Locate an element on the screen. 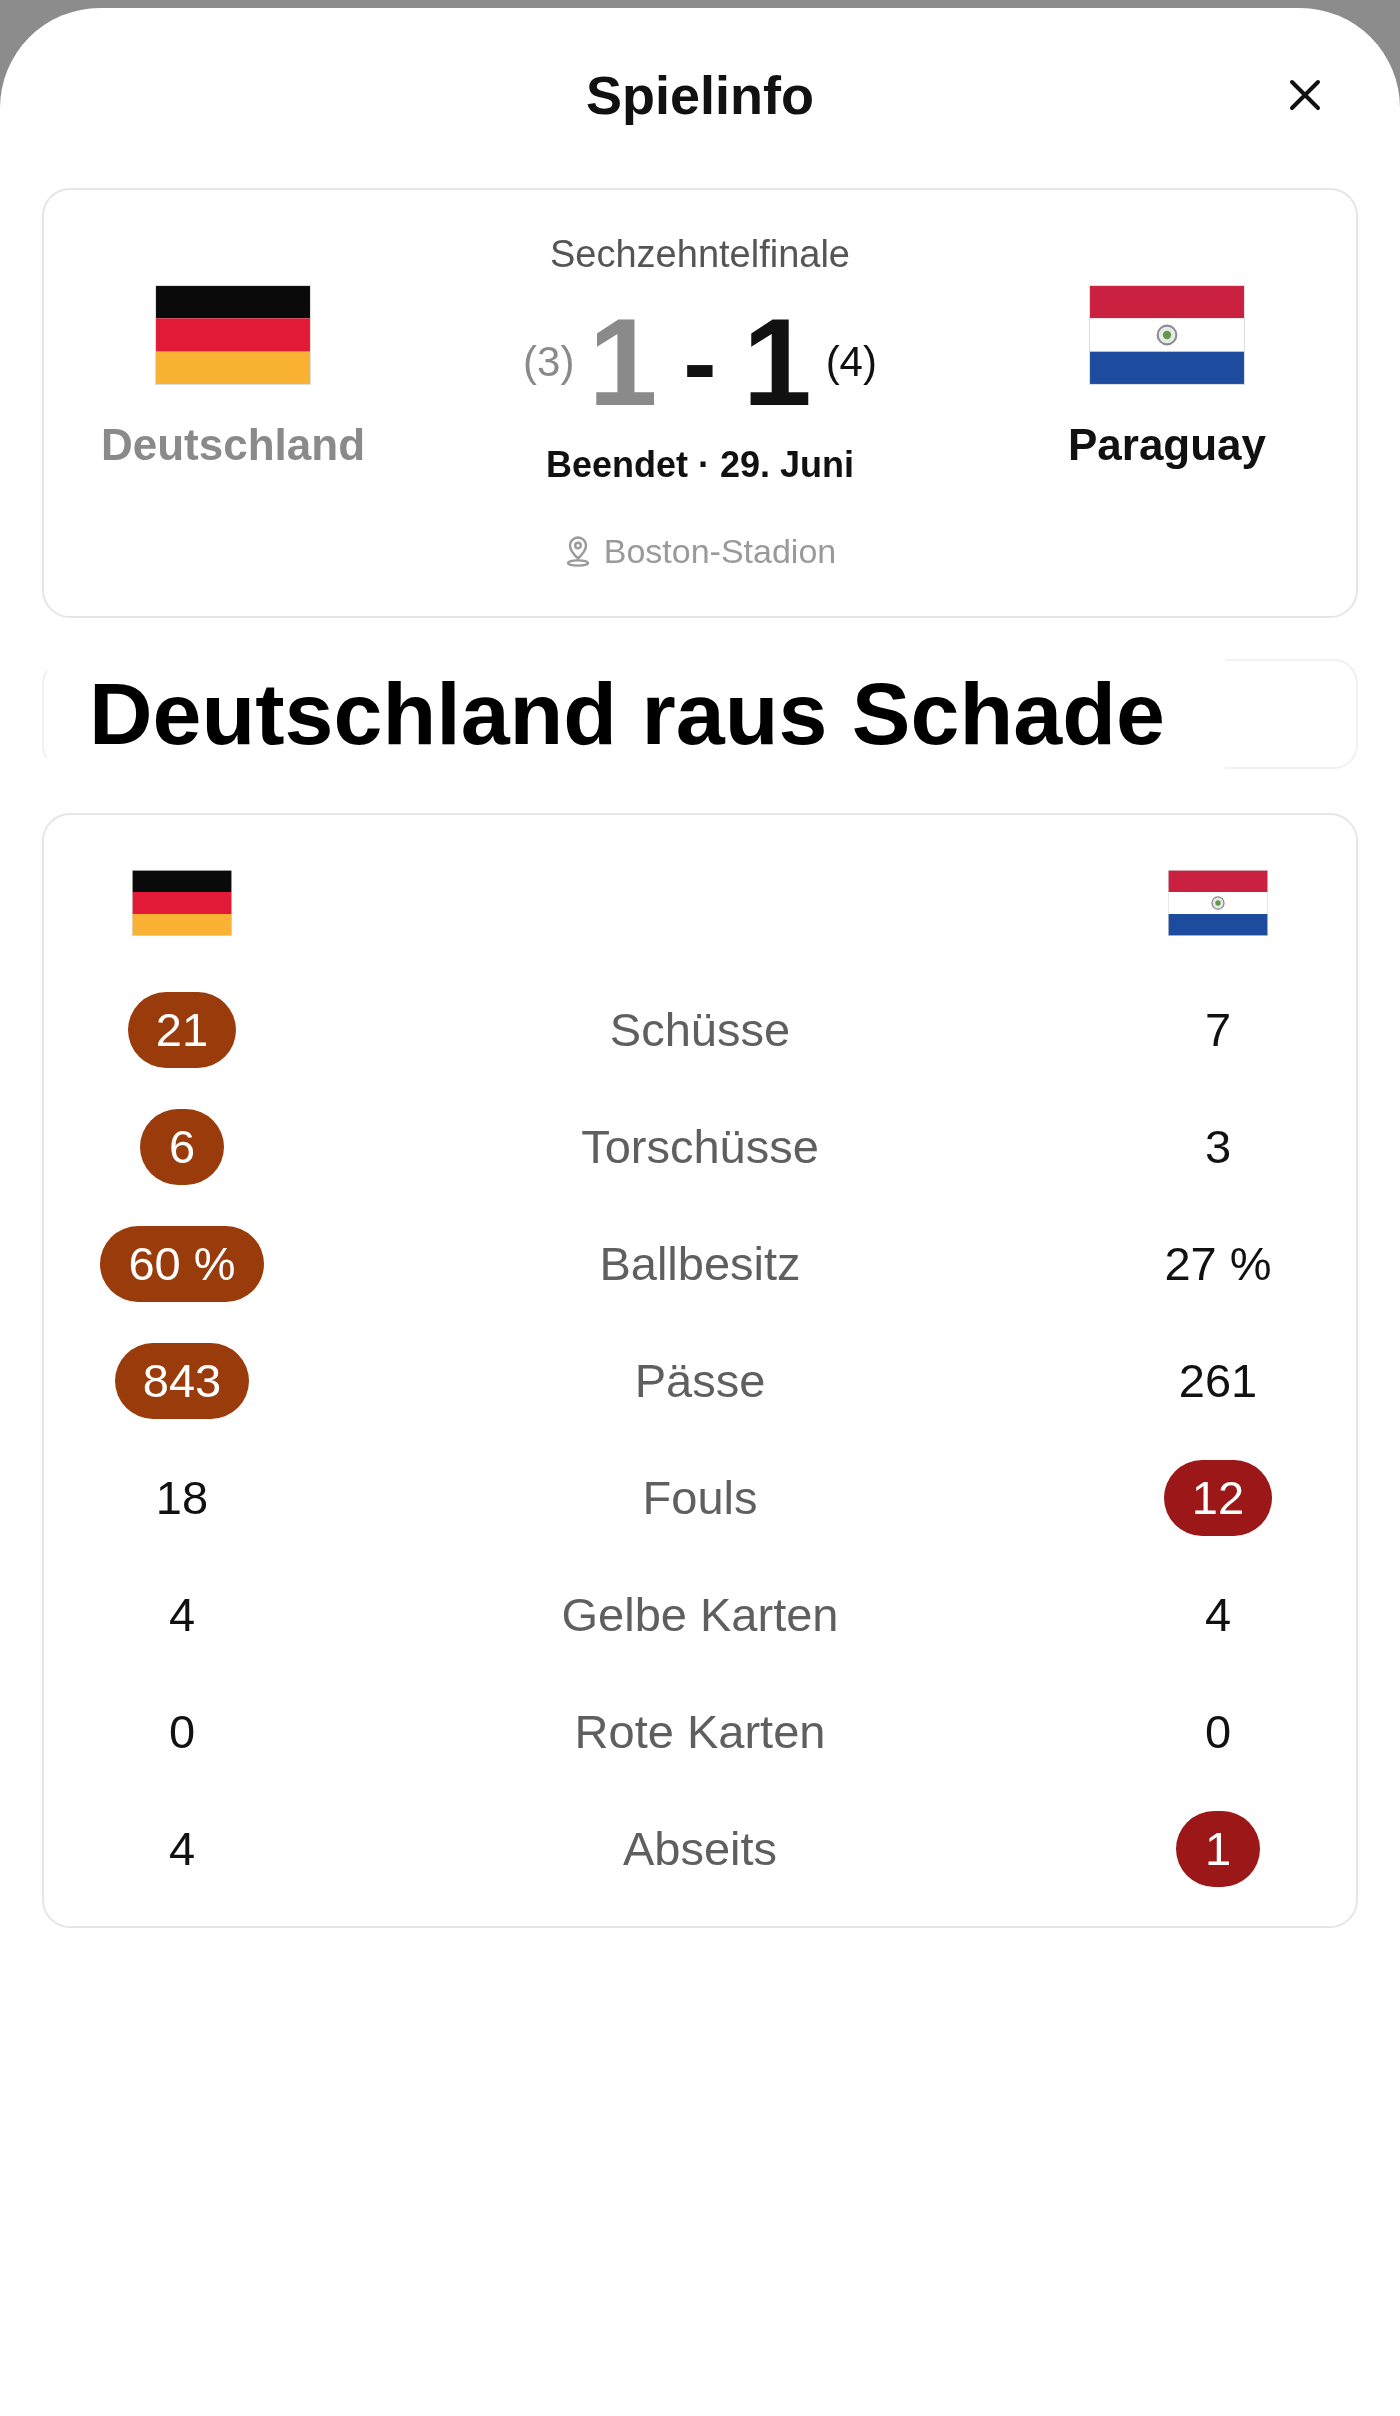  stat-value: 27 % is located at coordinates (1218, 1263).